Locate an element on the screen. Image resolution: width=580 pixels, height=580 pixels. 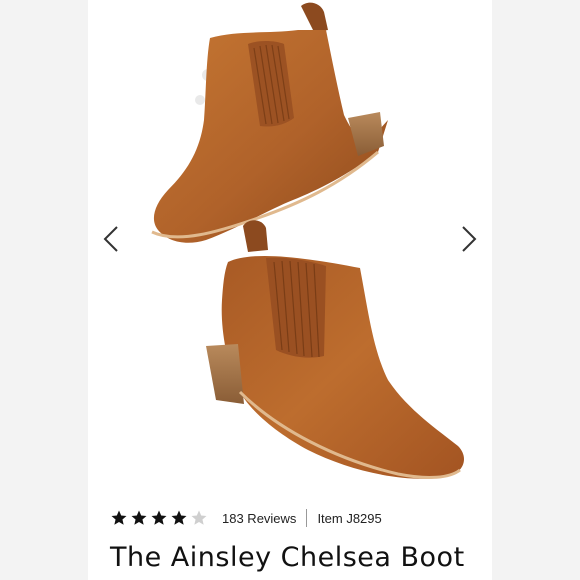
product-title: The Ainsley Chelsea Boot is located at coordinates (287, 557).